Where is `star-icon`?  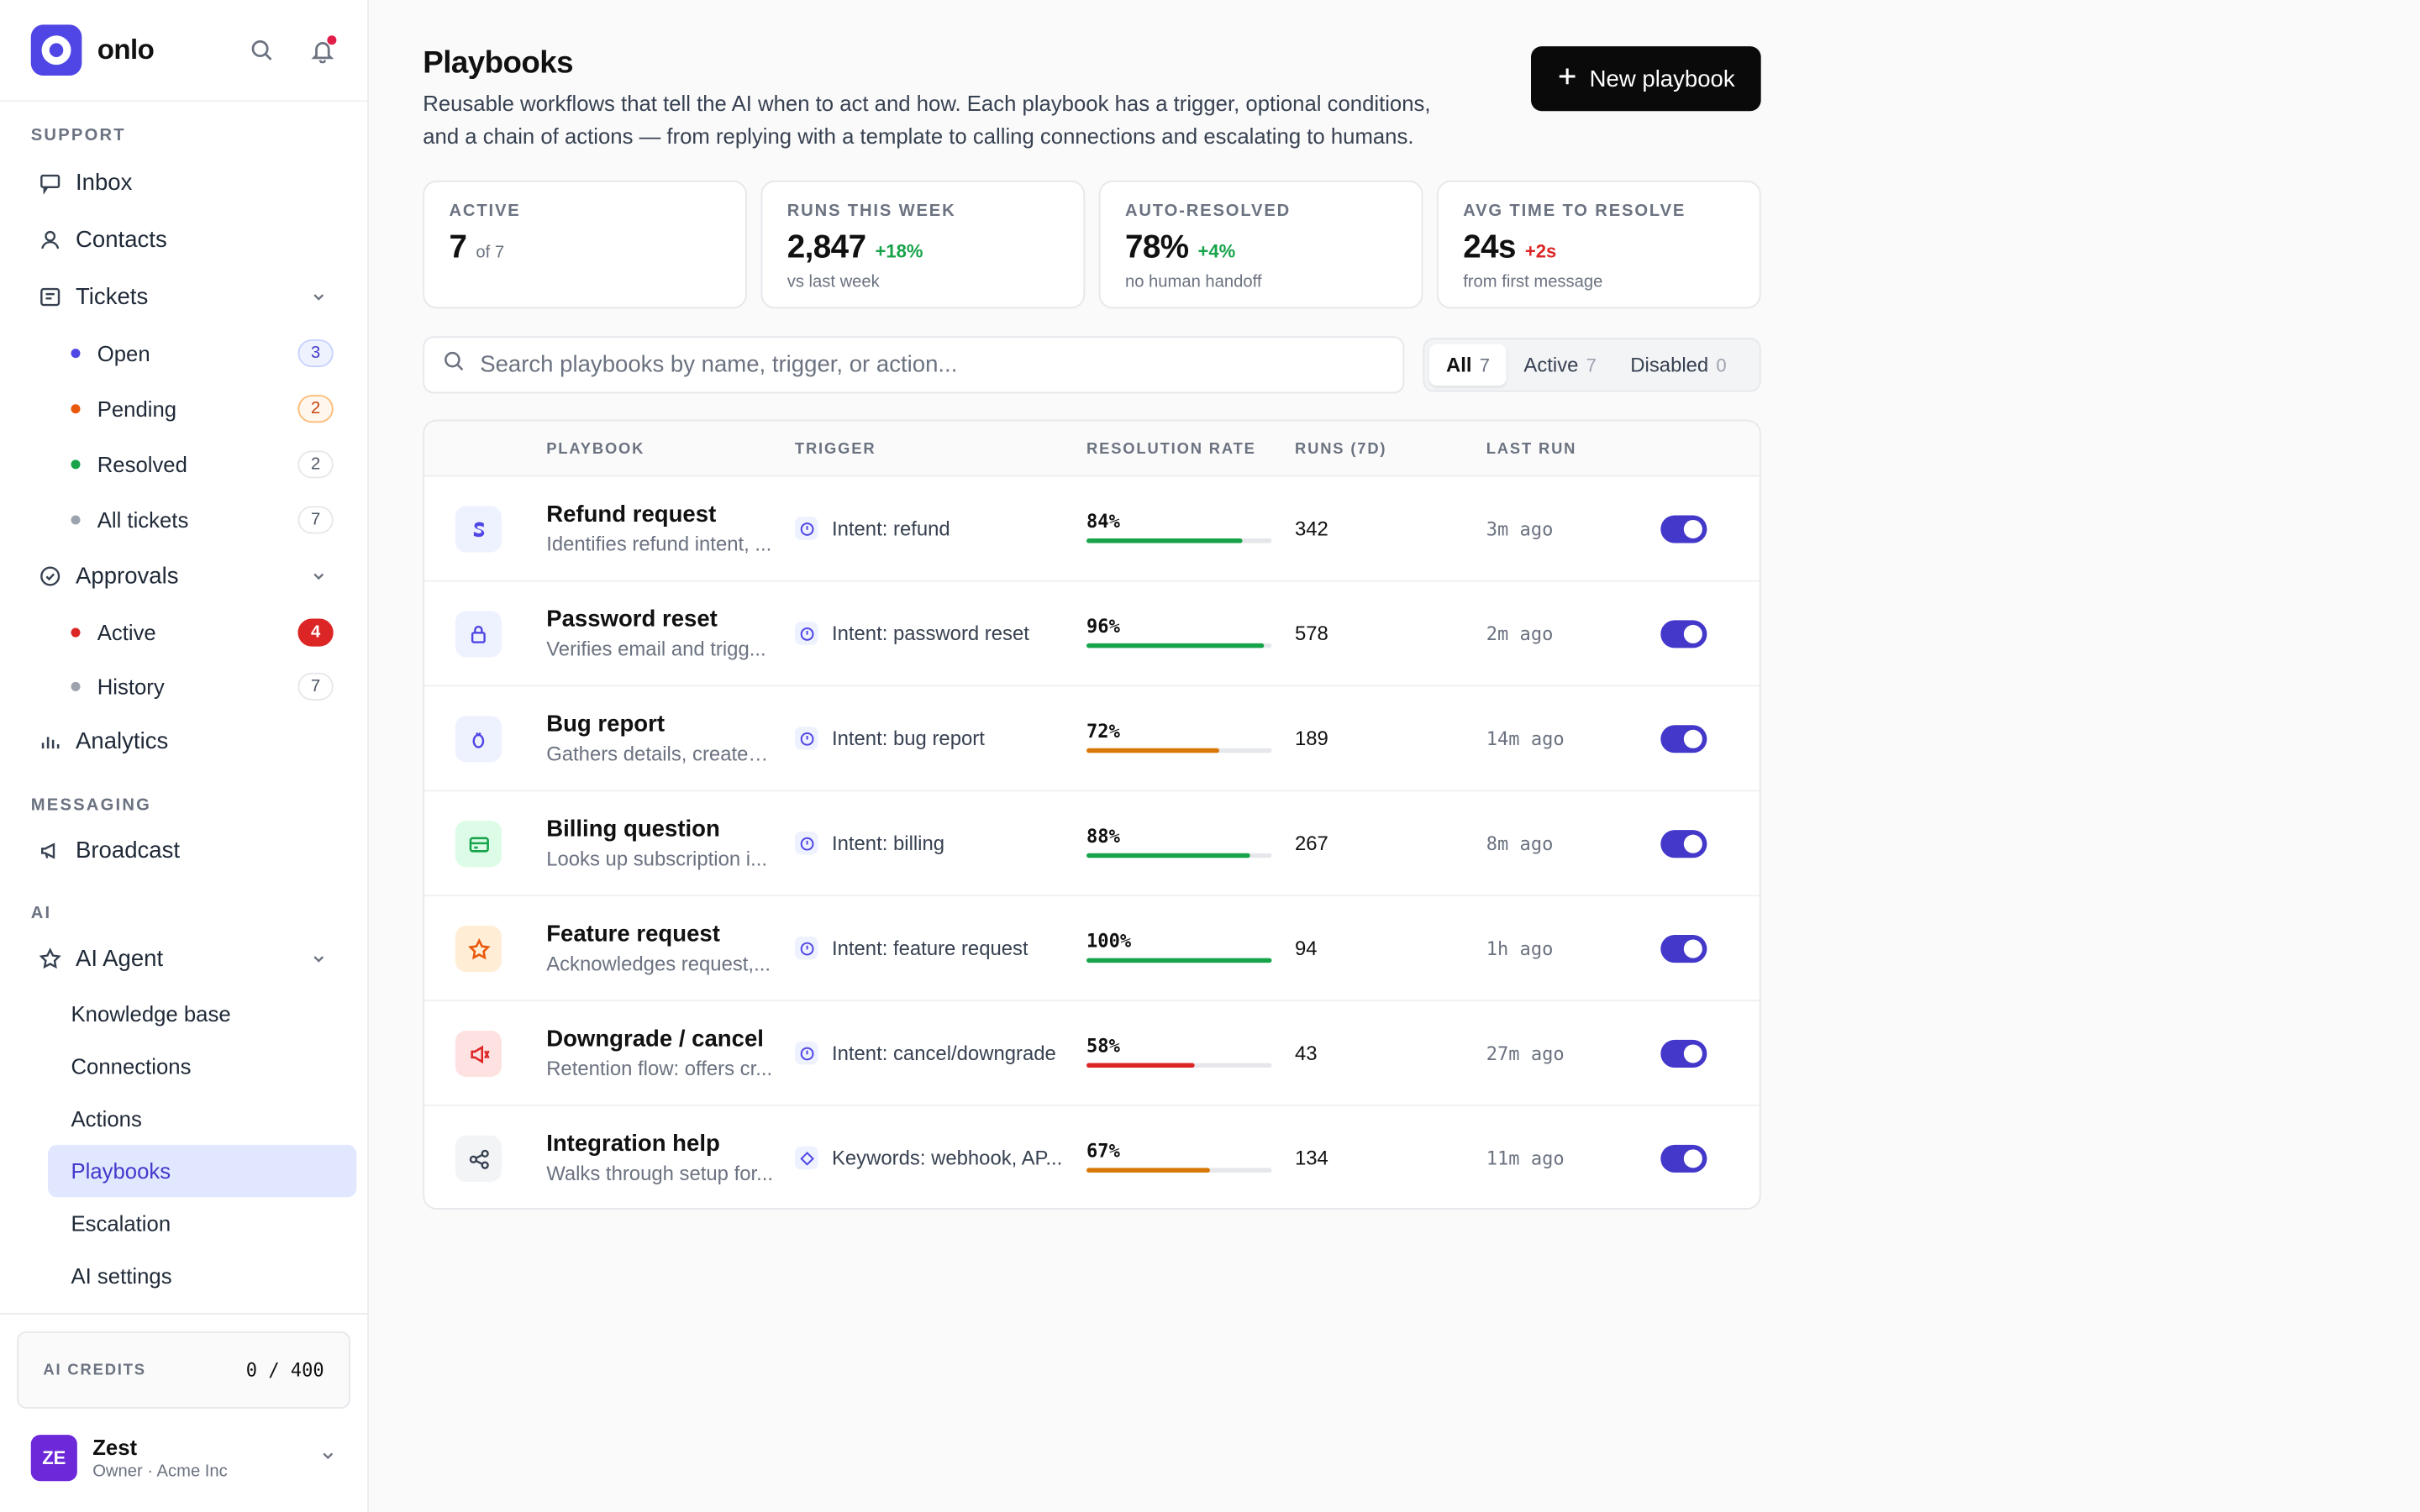
star-icon is located at coordinates (479, 949).